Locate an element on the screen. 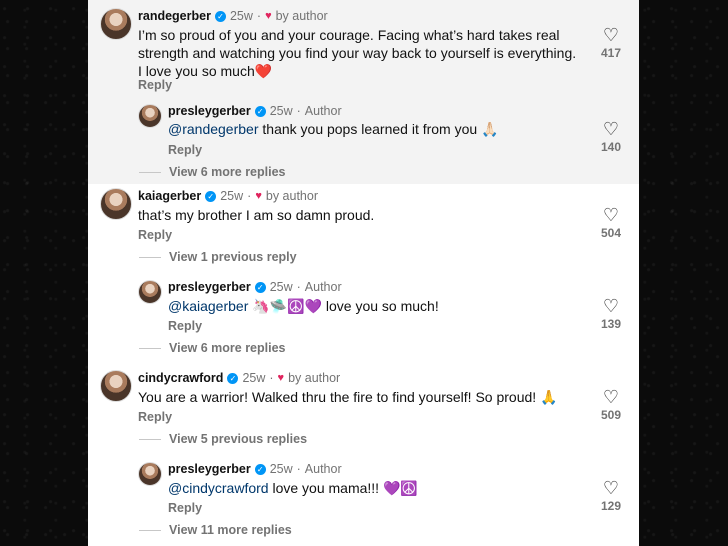 The image size is (728, 546). comment-meta: kaiagerber ✓ 25w · ♥ by author is located at coordinates (228, 196).